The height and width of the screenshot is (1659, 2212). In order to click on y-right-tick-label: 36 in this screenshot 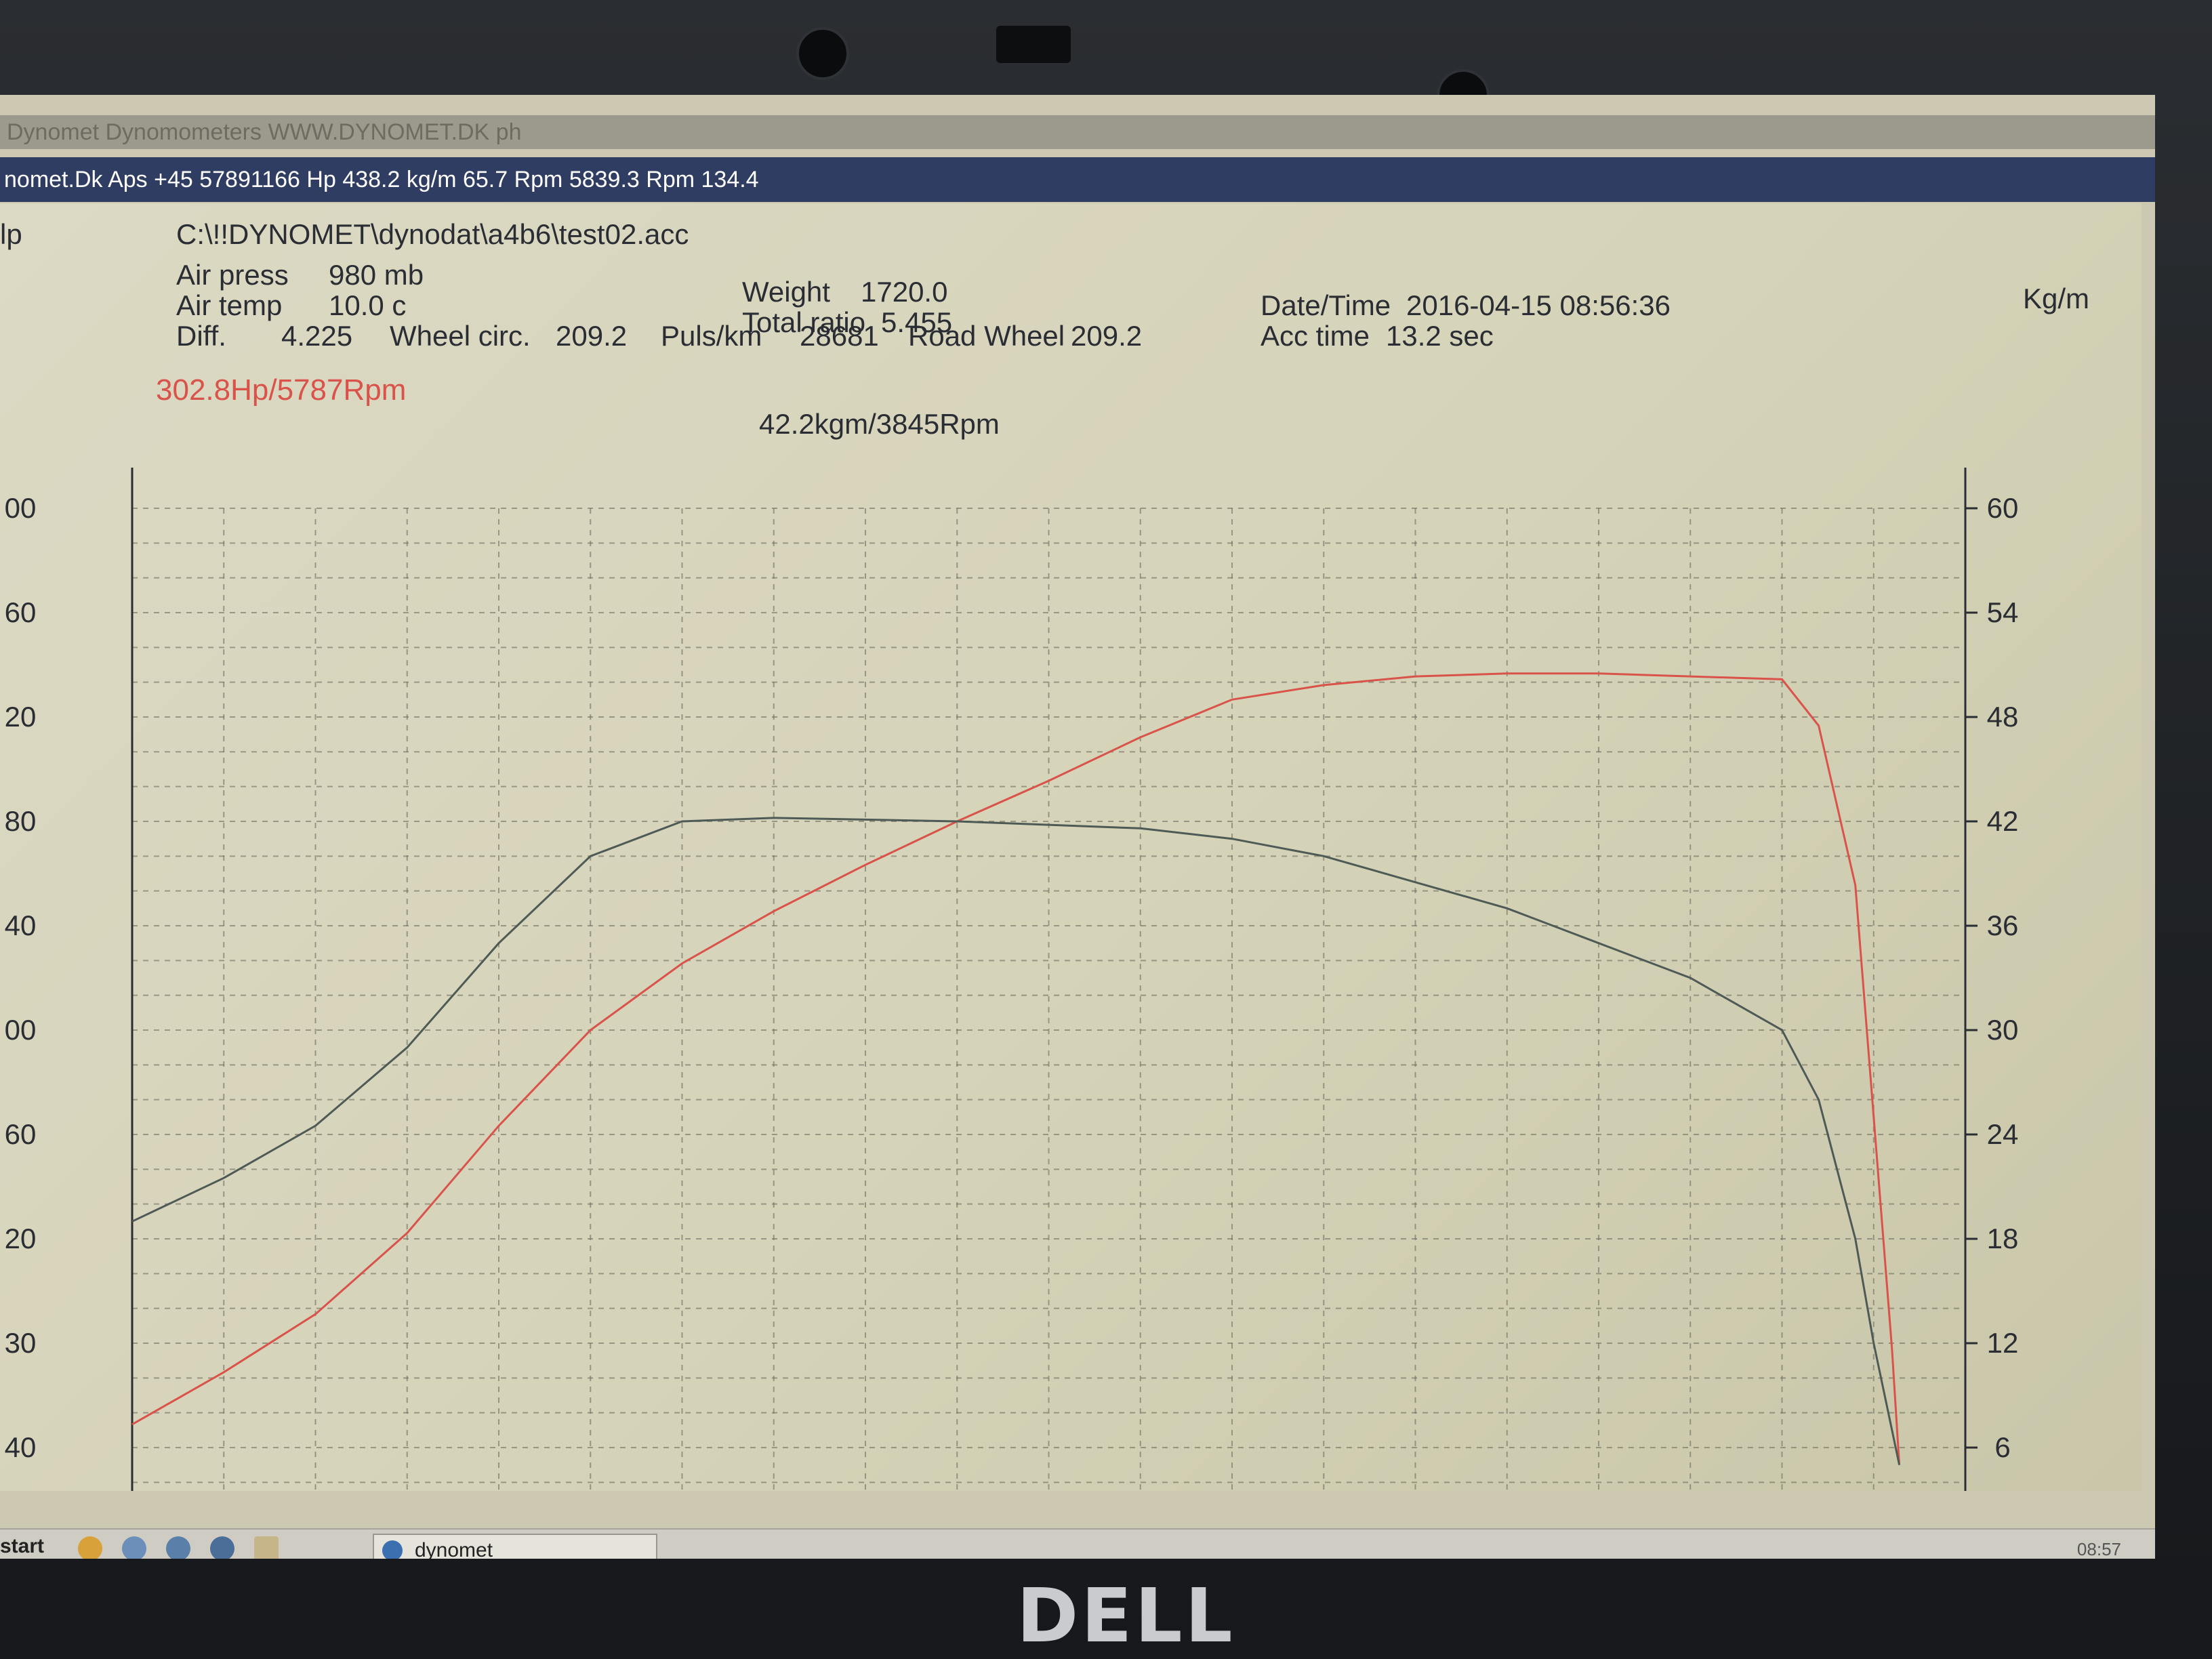, I will do `click(2003, 925)`.